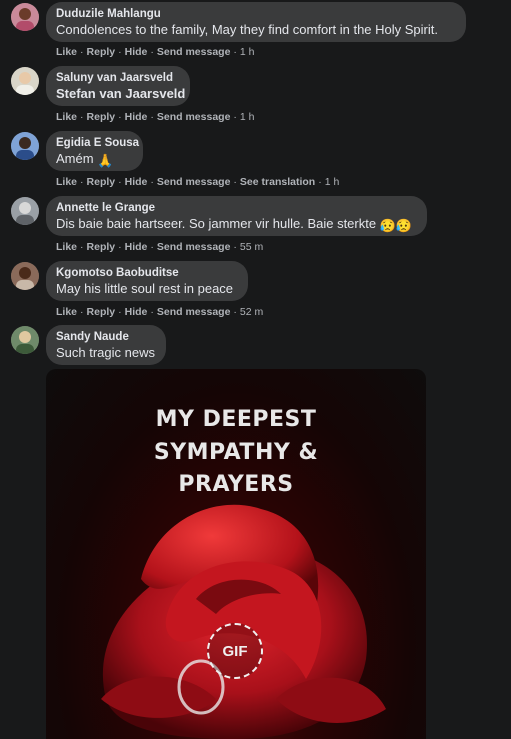 This screenshot has width=511, height=739. I want to click on comment-bubble: Sandy Naude Such tragic news, so click(106, 345).